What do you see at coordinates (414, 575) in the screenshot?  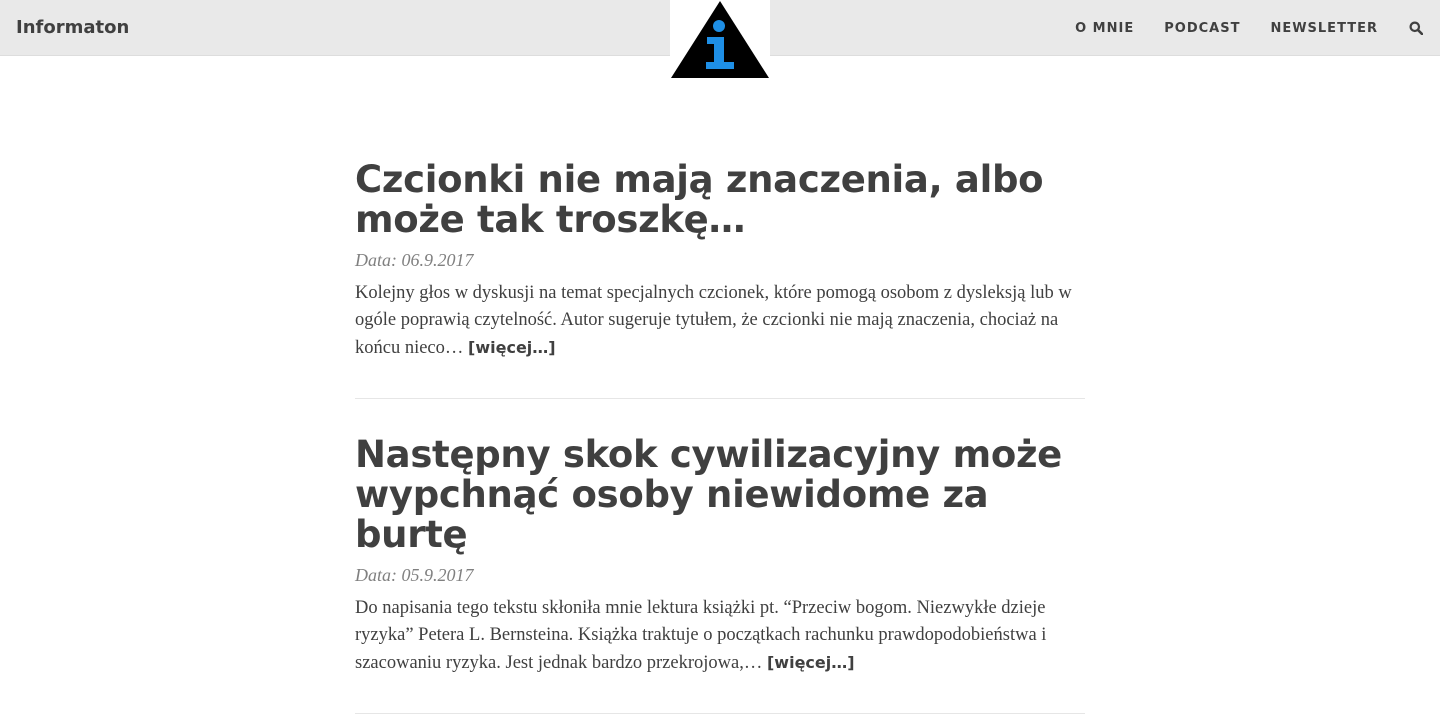 I see `post-date: Data: 05.9.2017` at bounding box center [414, 575].